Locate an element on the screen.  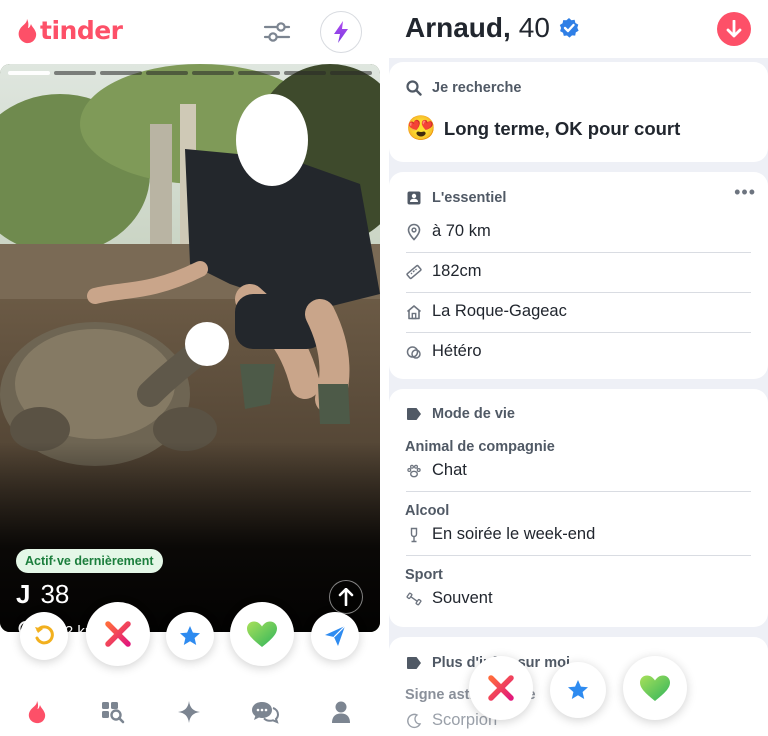
send-button is located at coordinates (335, 636).